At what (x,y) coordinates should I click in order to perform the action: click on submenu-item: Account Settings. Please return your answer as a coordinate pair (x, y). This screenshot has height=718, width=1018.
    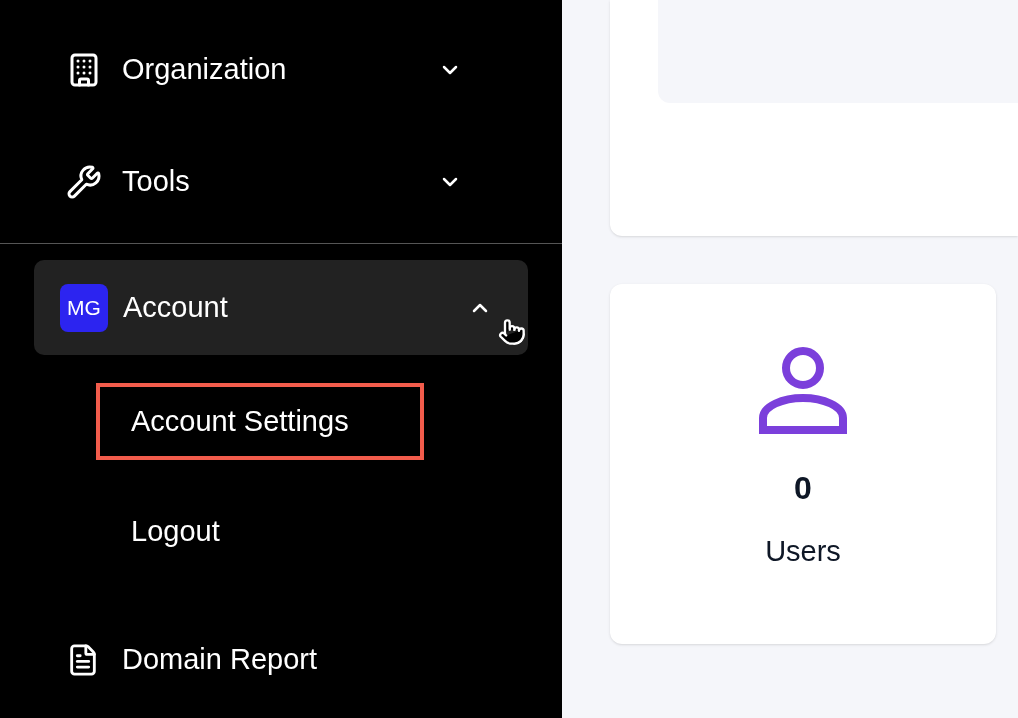
    Looking at the image, I should click on (260, 421).